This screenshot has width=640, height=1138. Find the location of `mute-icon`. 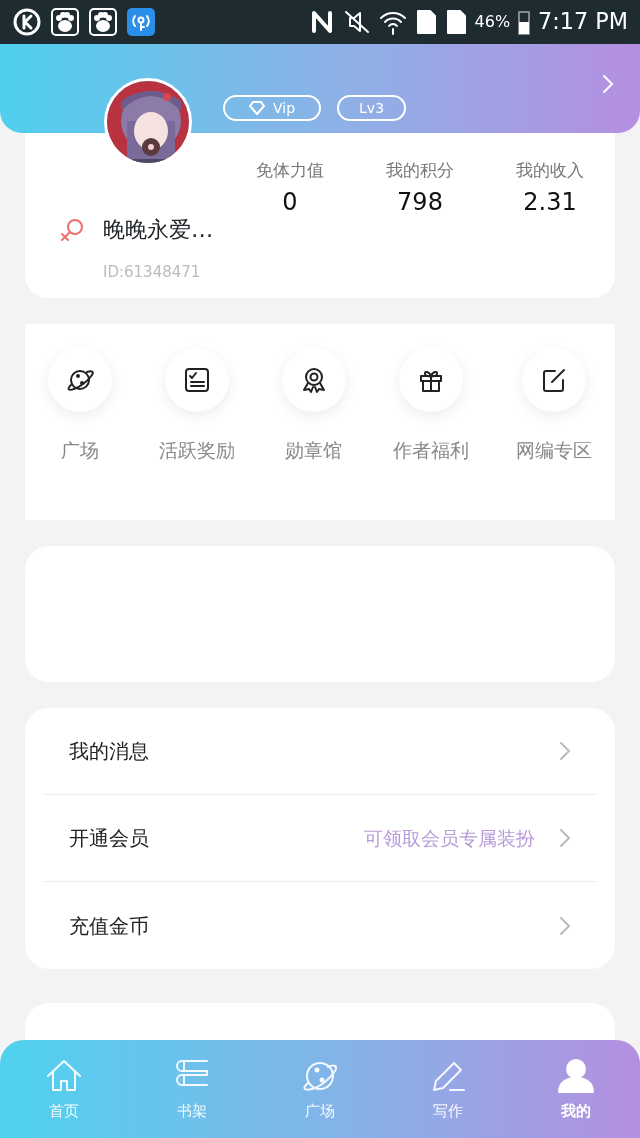

mute-icon is located at coordinates (356, 22).